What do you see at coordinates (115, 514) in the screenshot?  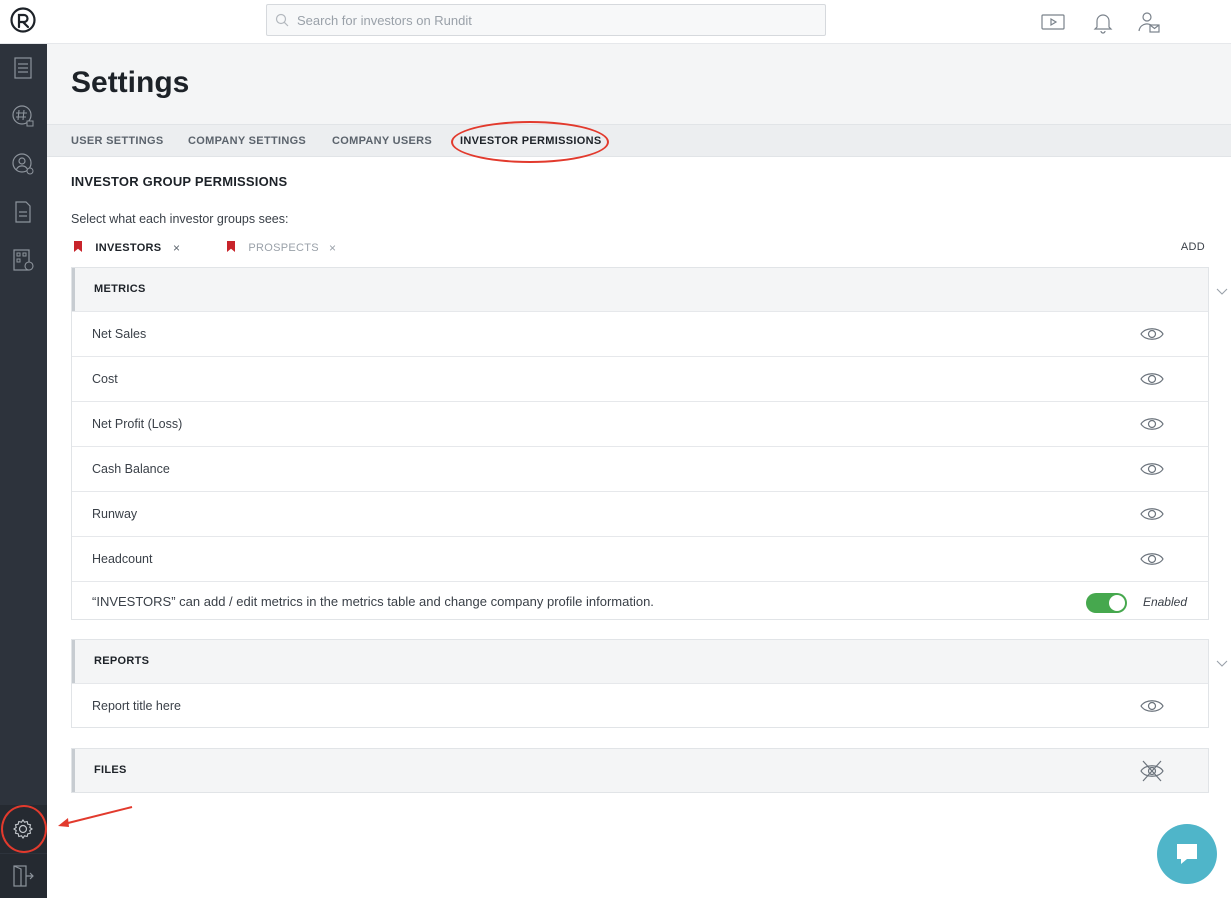 I see `metric-label: Runway` at bounding box center [115, 514].